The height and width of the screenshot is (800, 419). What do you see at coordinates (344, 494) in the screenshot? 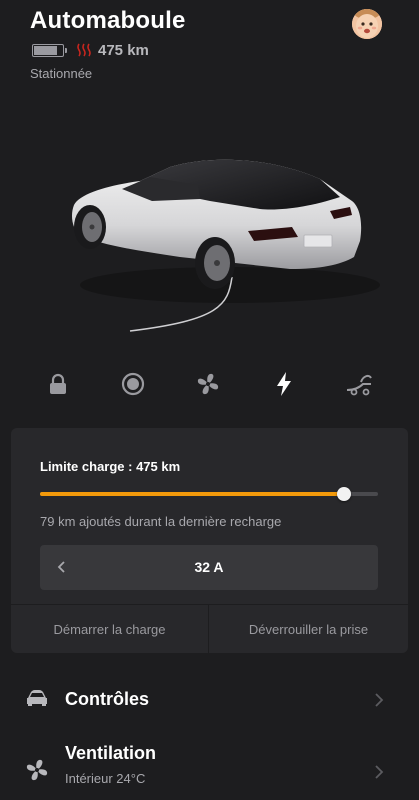
I see `slider-thumb` at bounding box center [344, 494].